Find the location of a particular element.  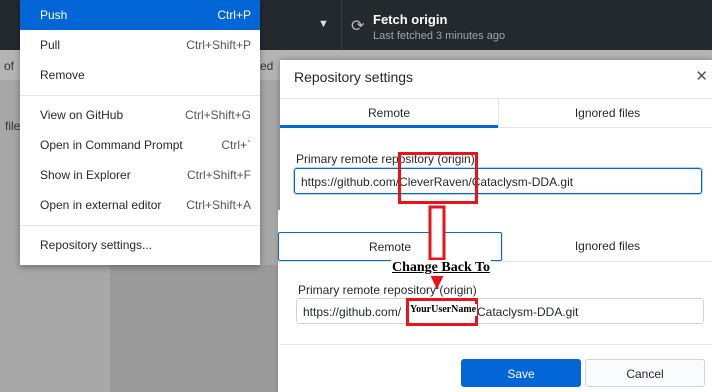

username-placeholder: YourUserName is located at coordinates (443, 310).